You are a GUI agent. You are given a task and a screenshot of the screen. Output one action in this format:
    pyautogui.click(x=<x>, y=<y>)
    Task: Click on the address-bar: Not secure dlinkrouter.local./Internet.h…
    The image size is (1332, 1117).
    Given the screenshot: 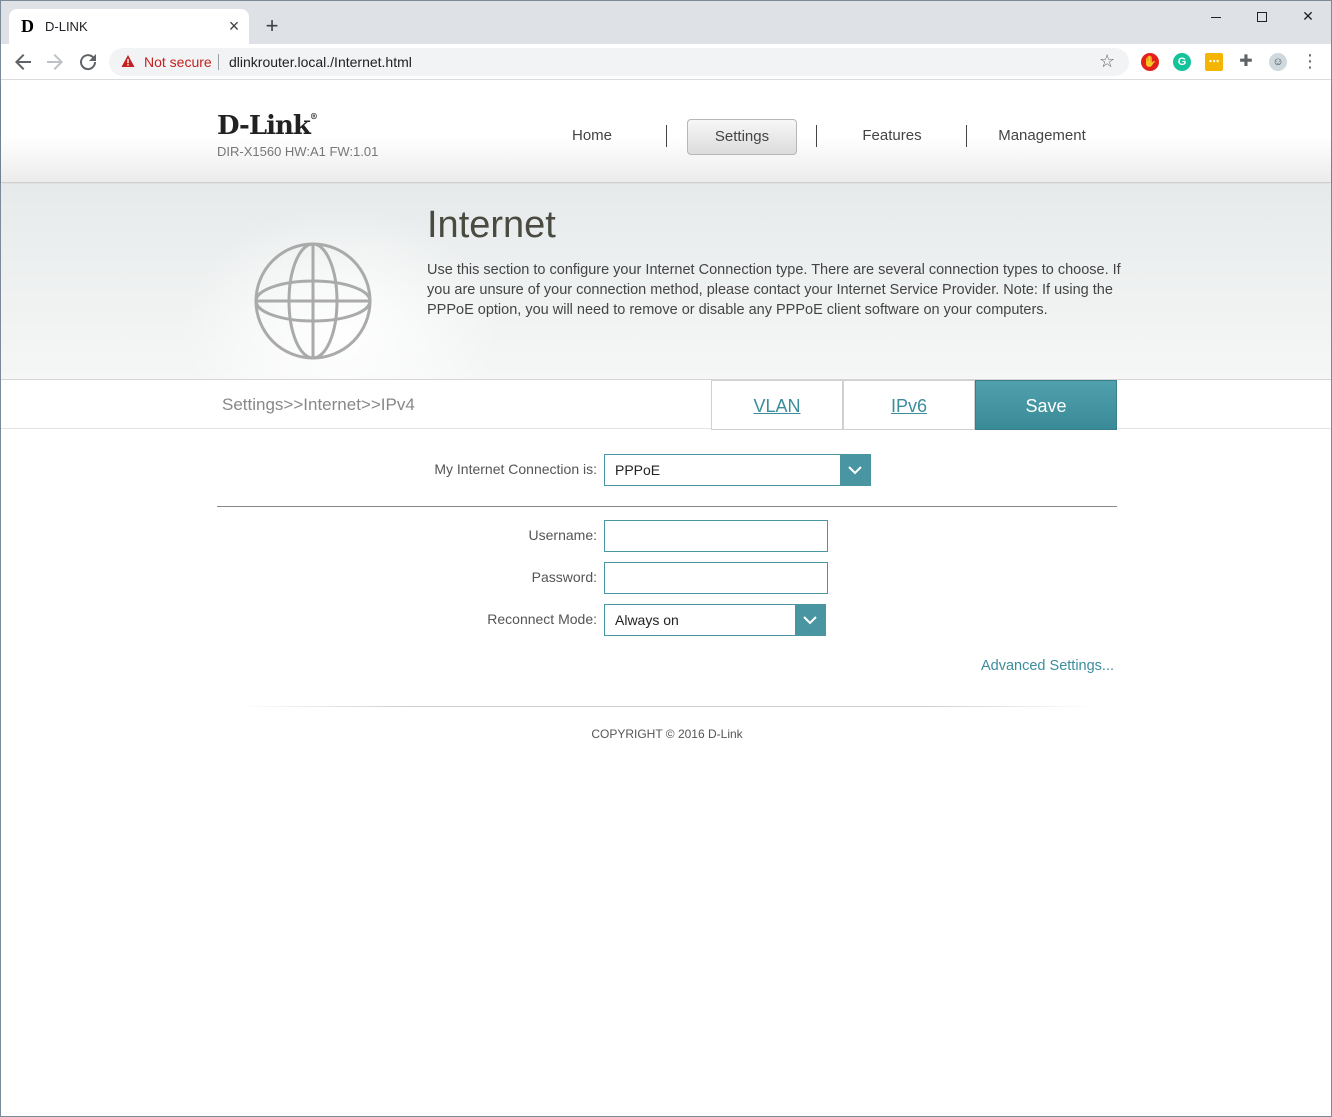 What is the action you would take?
    pyautogui.click(x=619, y=62)
    